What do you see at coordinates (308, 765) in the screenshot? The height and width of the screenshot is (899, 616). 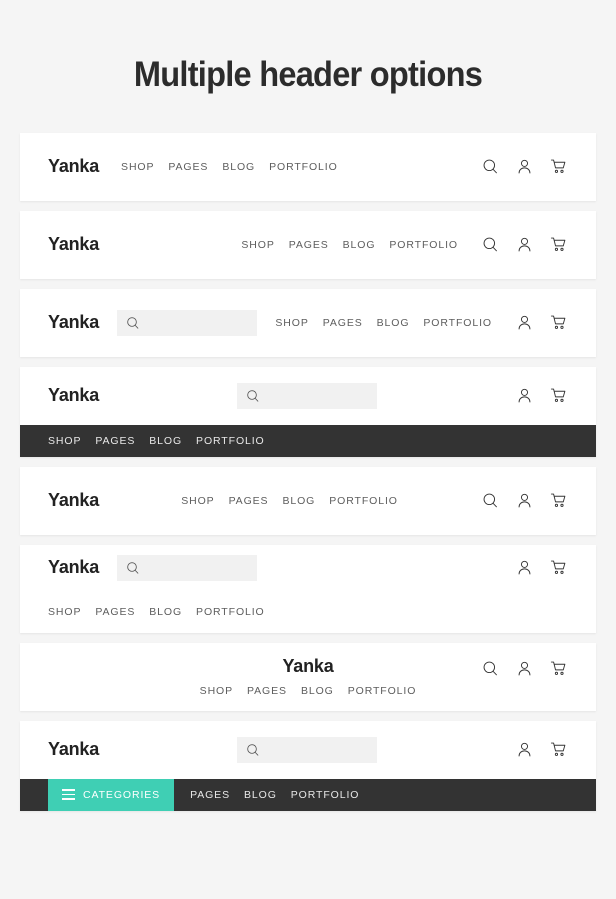 I see `header-option-8: Yanka CATEGORIES PAGES BLOG PORTFOLIO` at bounding box center [308, 765].